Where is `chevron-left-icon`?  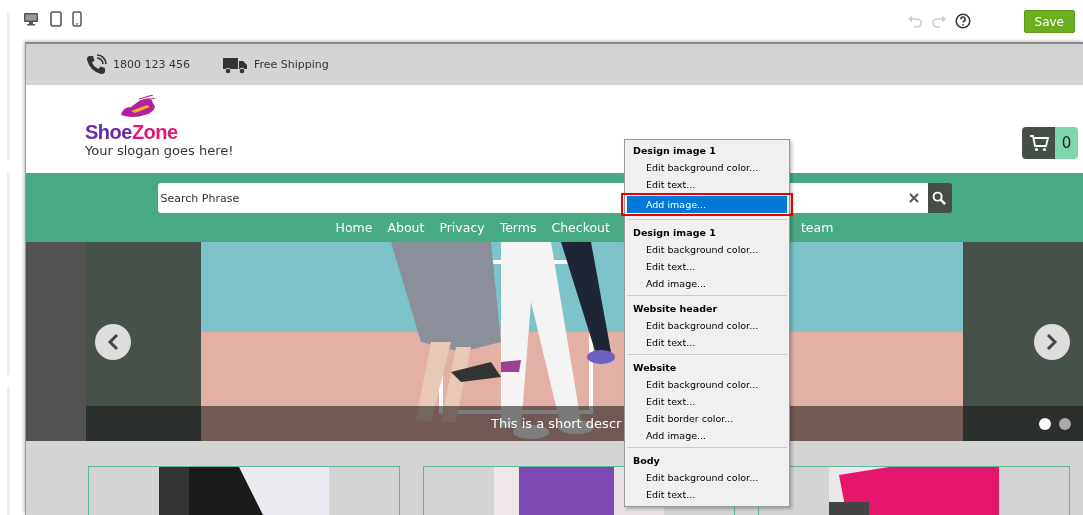
chevron-left-icon is located at coordinates (113, 342).